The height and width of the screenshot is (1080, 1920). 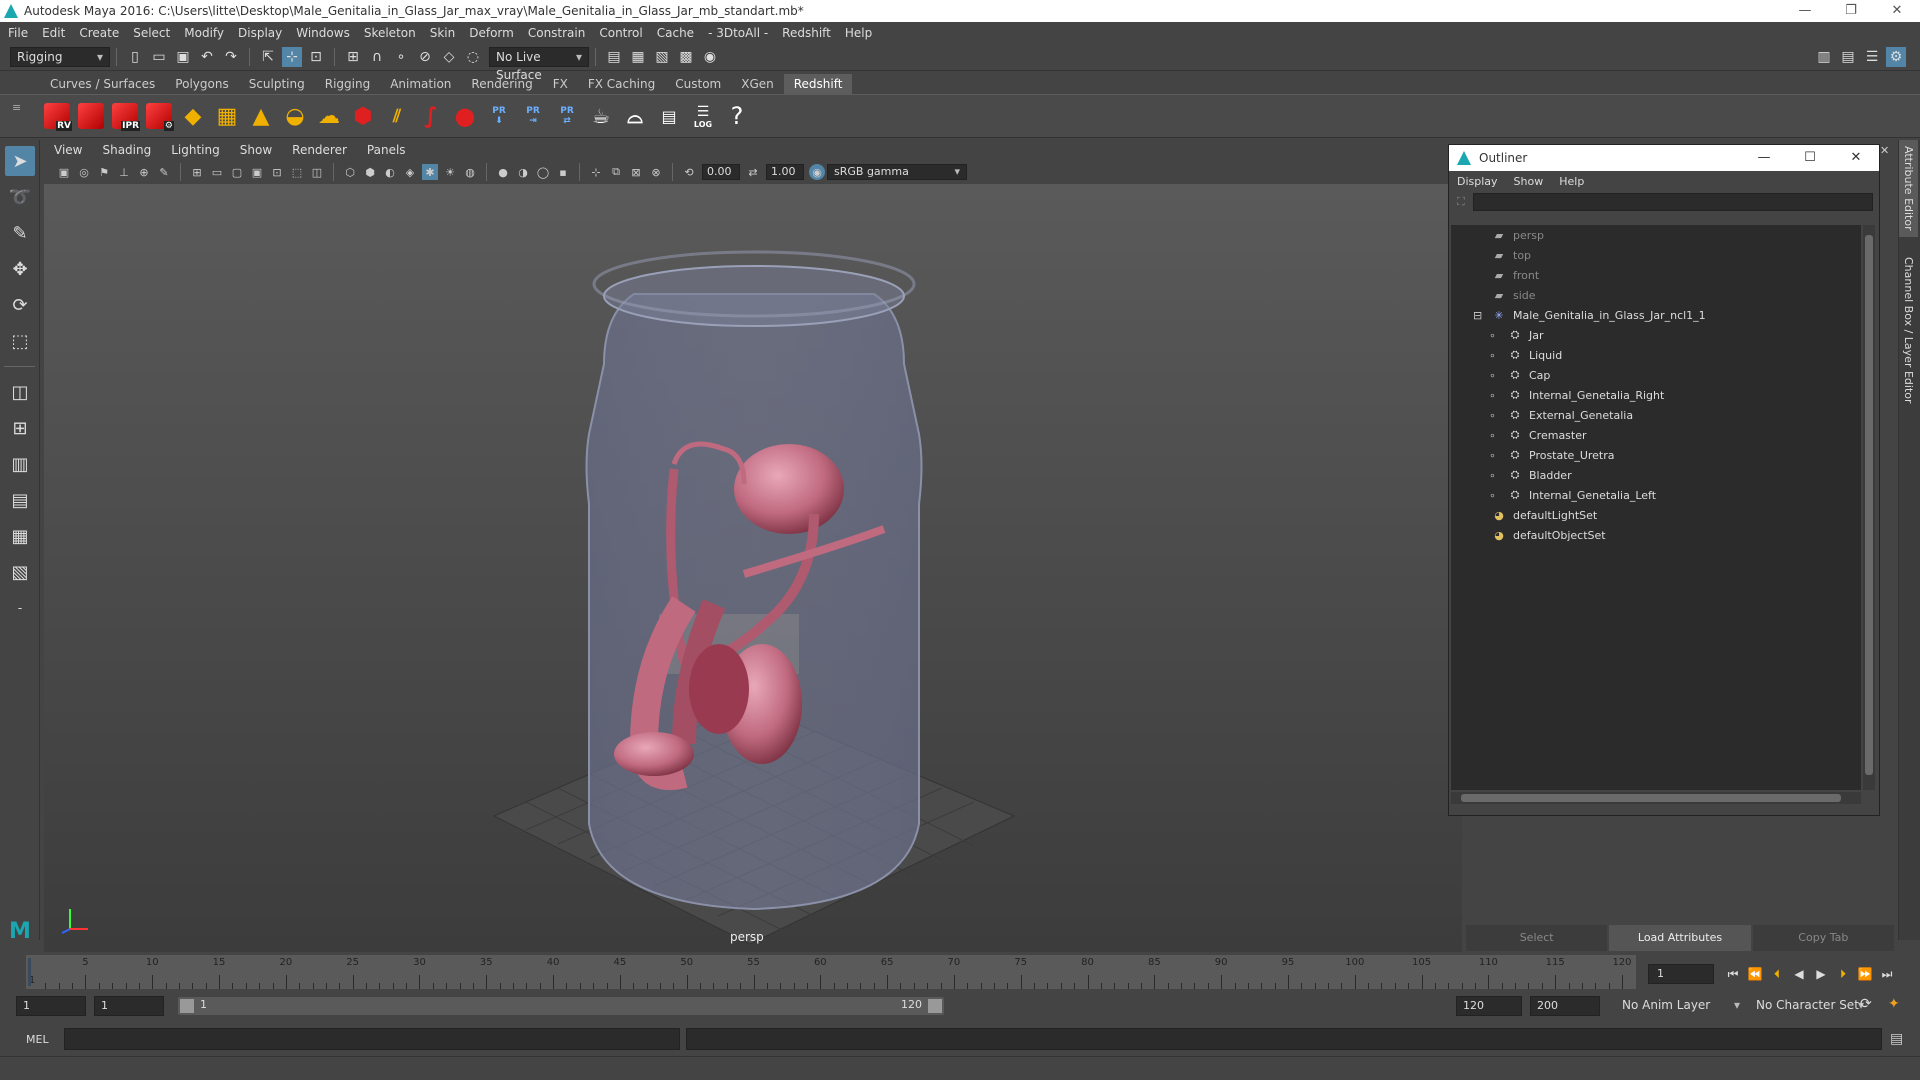 I want to click on panel-menu-show: Show, so click(x=256, y=152).